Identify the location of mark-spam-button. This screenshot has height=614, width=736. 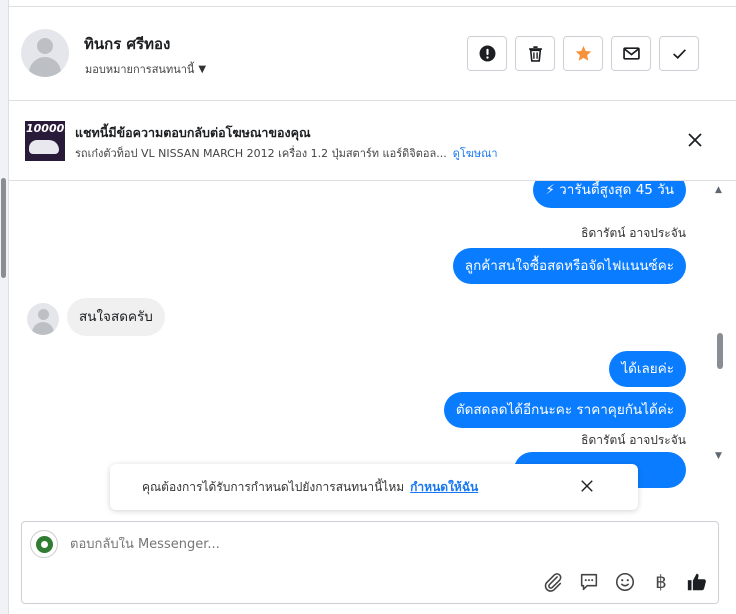
(487, 53).